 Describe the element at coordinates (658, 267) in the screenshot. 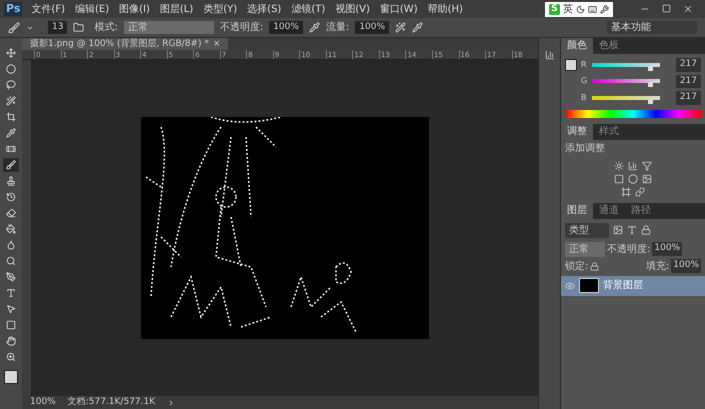

I see `fill-label: 填充:` at that location.